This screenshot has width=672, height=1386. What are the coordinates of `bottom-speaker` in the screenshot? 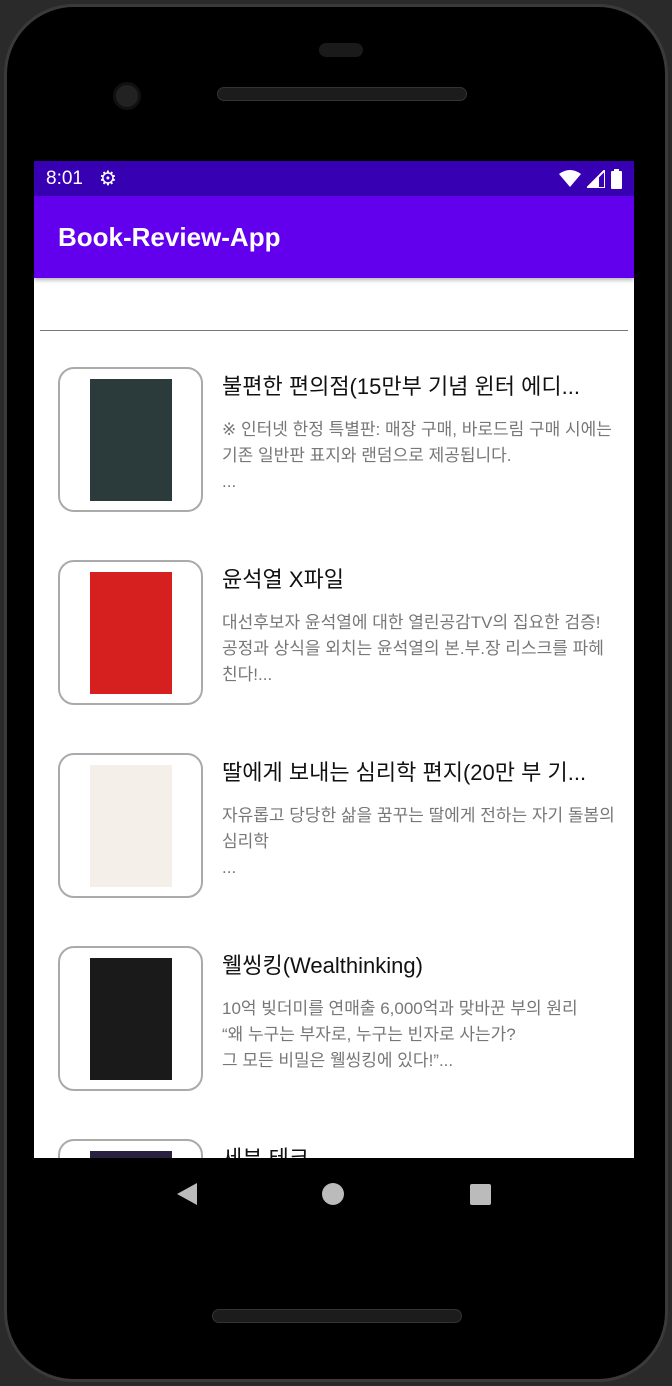 It's located at (337, 1316).